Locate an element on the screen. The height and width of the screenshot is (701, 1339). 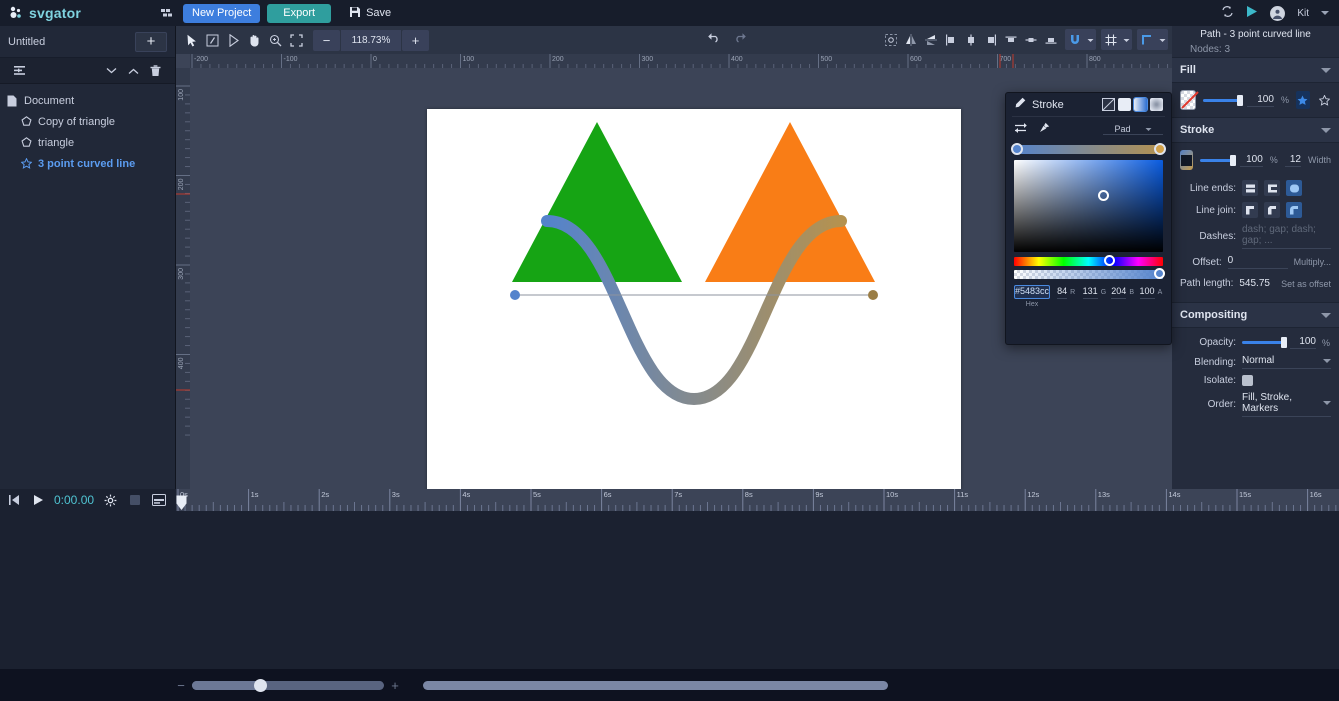
play-icon is located at coordinates (37, 500).